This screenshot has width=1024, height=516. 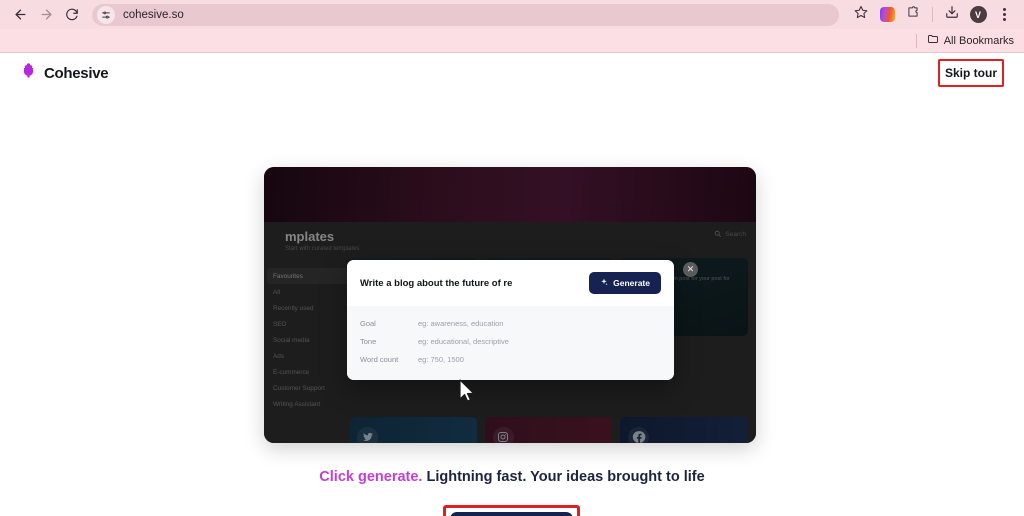 I want to click on continue-button: Continue ↵, so click(x=511, y=514).